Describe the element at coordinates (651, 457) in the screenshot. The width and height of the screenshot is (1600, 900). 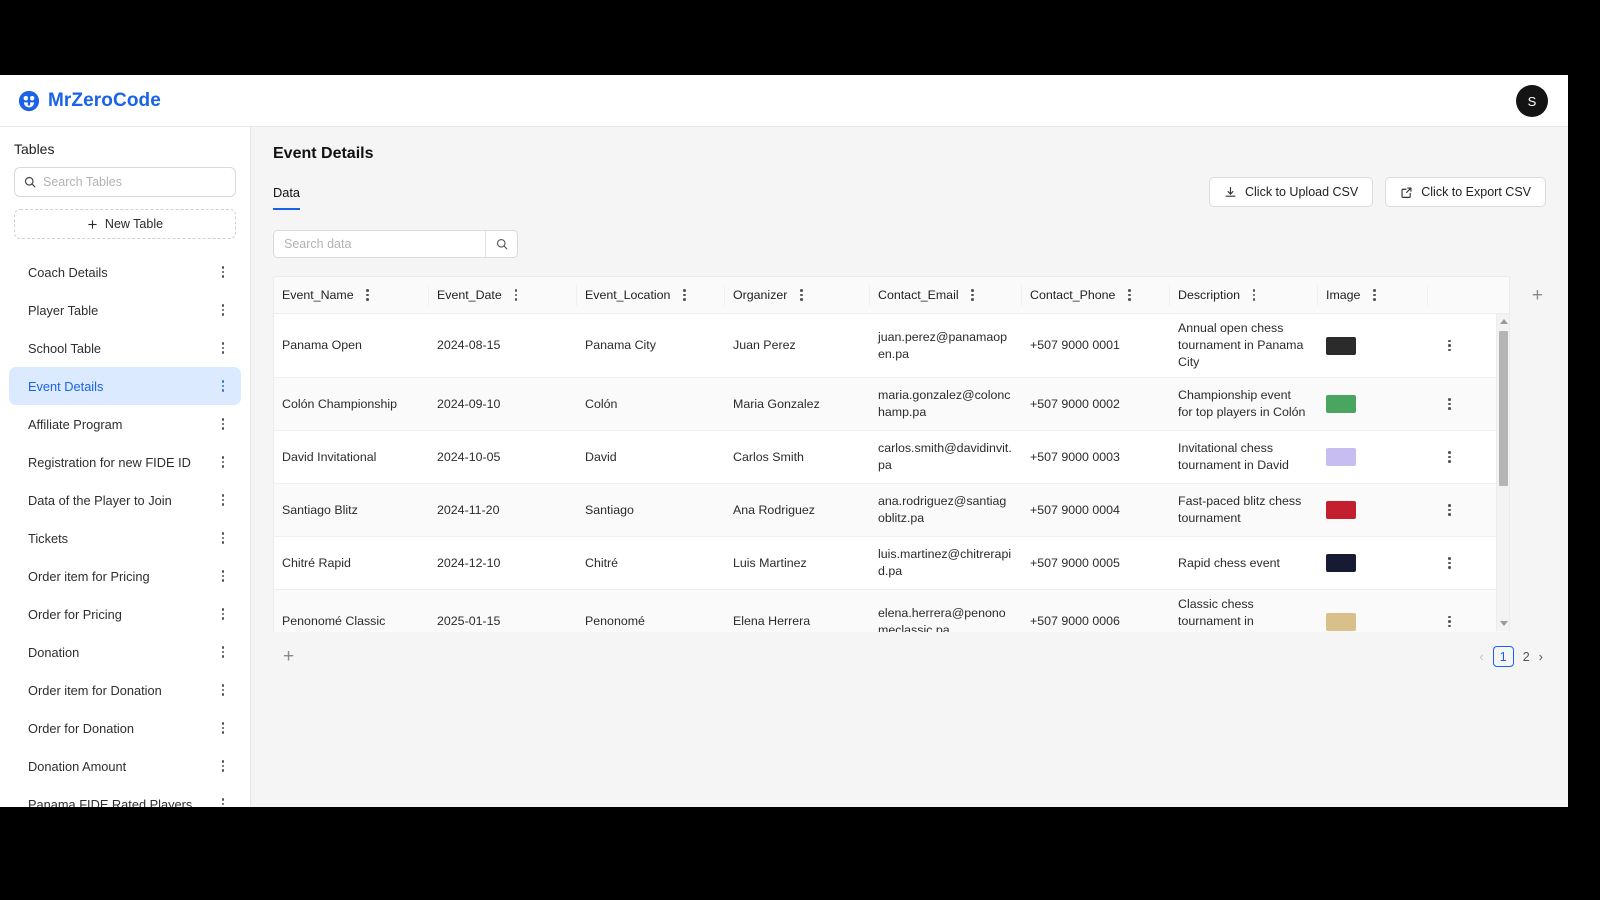
I see `cell-event_location: David` at that location.